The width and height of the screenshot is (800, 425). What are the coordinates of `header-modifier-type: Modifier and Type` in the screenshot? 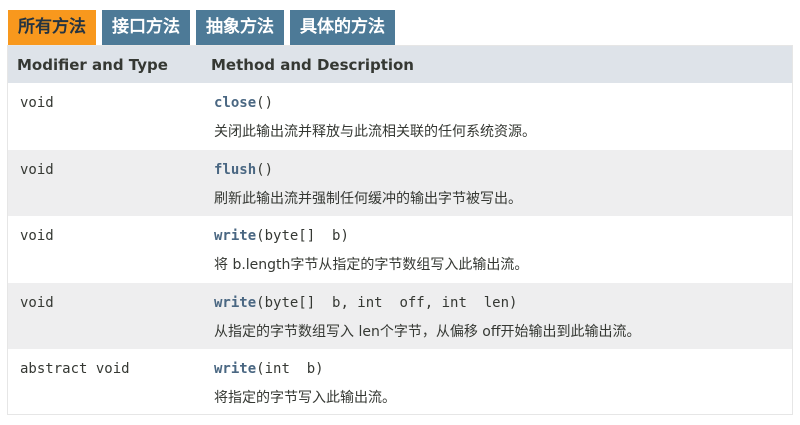 It's located at (92, 64).